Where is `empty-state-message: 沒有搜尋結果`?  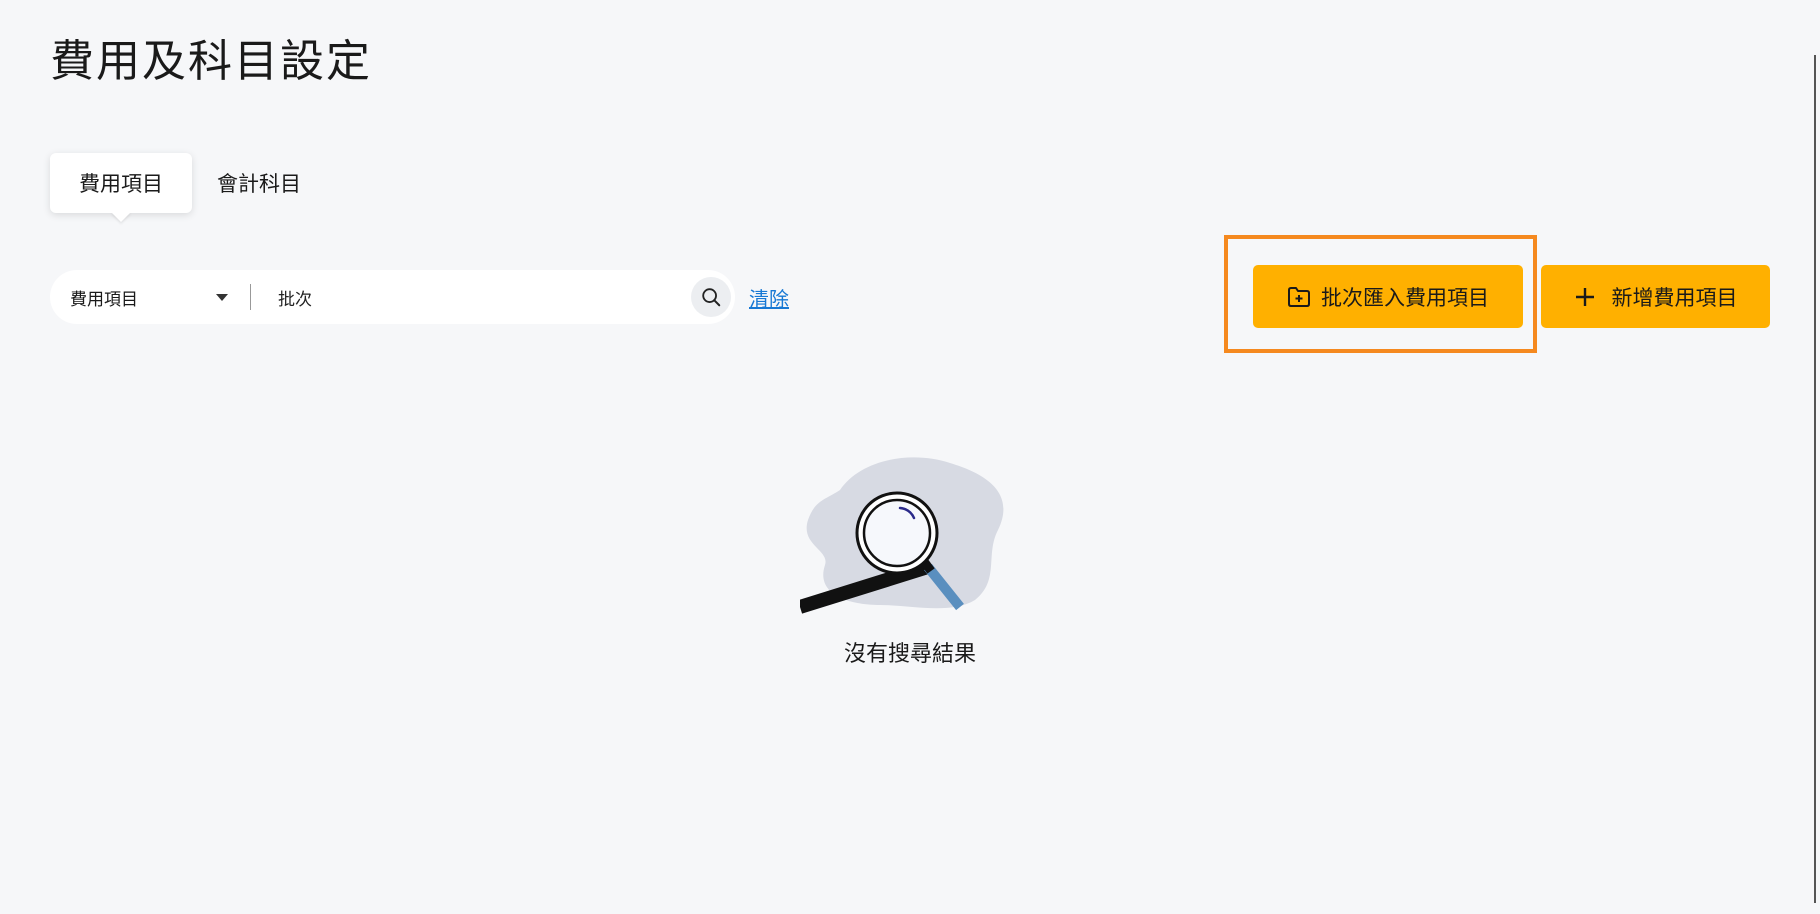
empty-state-message: 沒有搜尋結果 is located at coordinates (909, 654).